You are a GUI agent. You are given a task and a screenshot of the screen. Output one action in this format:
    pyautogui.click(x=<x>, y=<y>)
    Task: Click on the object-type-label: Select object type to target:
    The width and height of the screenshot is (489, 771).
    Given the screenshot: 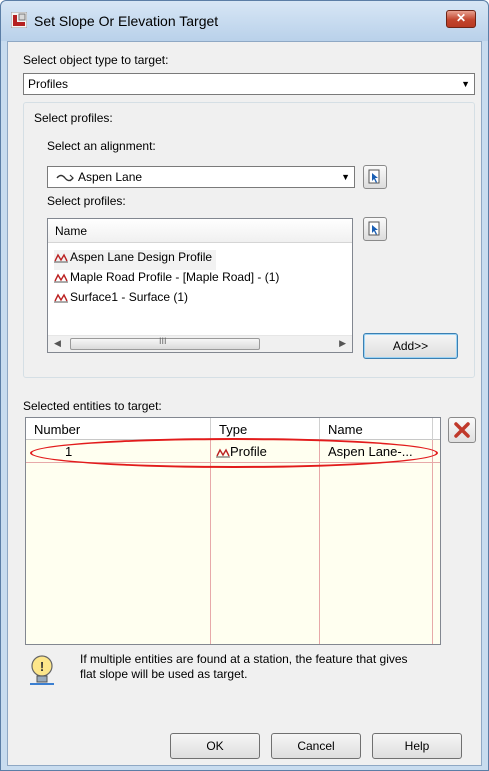 What is the action you would take?
    pyautogui.click(x=96, y=60)
    